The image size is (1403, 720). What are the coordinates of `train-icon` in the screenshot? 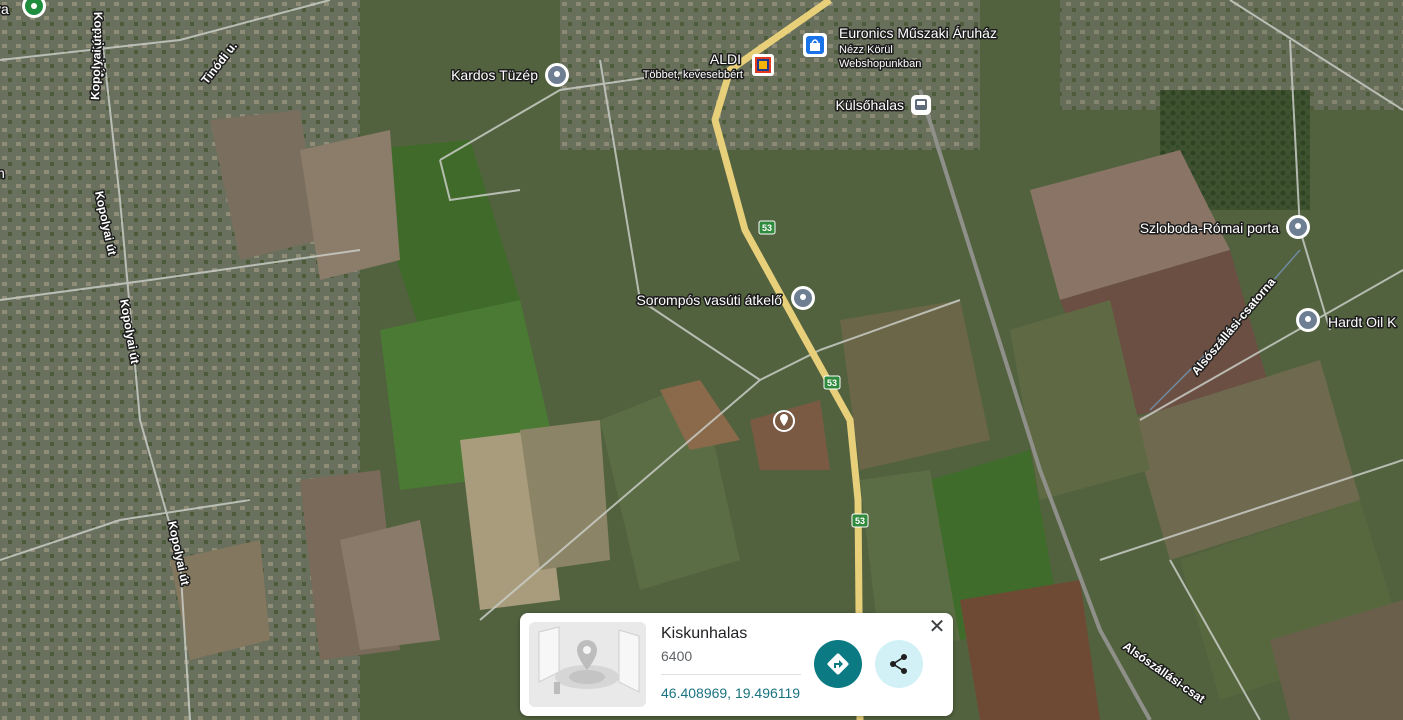 It's located at (921, 105).